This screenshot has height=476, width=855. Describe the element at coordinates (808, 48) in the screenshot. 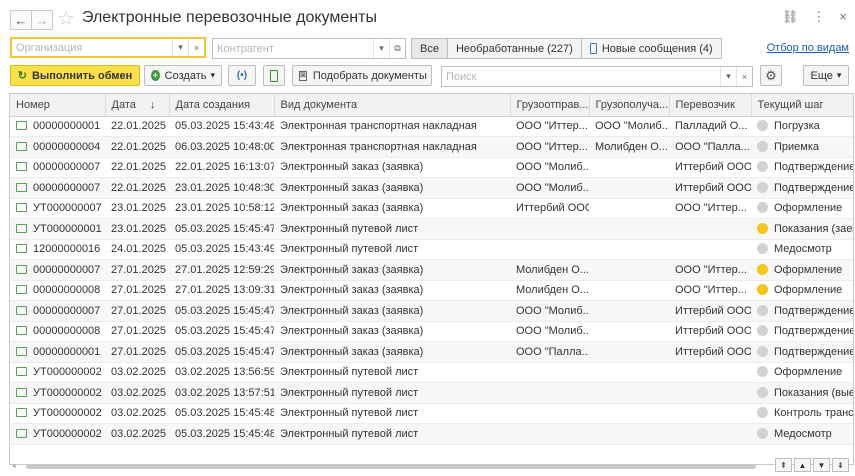

I see `filter-by-type-link: Отбор по видам` at that location.